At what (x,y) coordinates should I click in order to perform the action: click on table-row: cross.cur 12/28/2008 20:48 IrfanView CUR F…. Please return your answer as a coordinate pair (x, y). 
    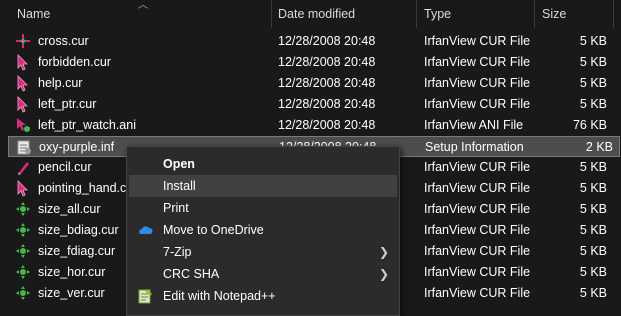
    Looking at the image, I should click on (310, 41).